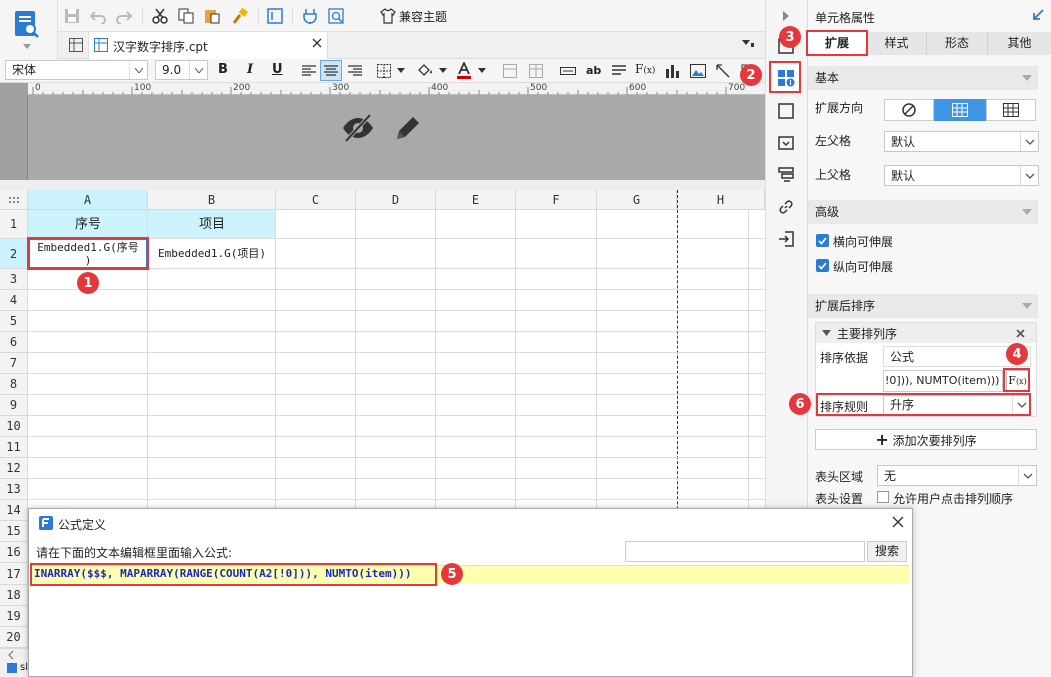 The image size is (1051, 677). What do you see at coordinates (355, 71) in the screenshot?
I see `align-right-icon` at bounding box center [355, 71].